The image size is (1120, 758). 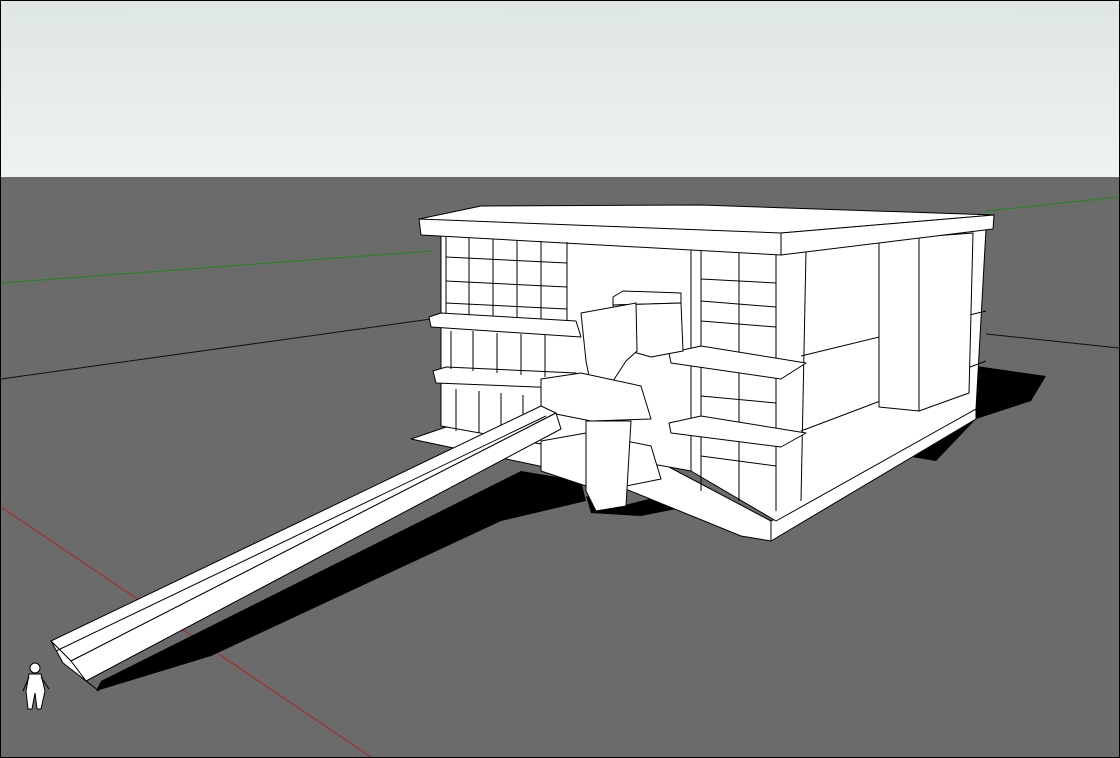 I want to click on stair-tower-column, so click(x=608, y=466).